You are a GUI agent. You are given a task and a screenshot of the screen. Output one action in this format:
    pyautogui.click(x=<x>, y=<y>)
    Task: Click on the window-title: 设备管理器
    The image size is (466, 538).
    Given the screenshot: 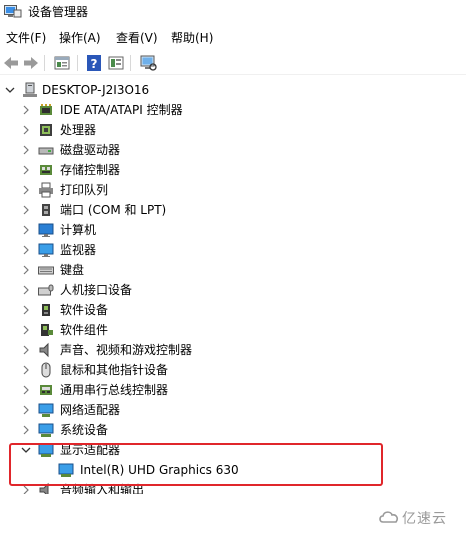 What is the action you would take?
    pyautogui.click(x=58, y=12)
    